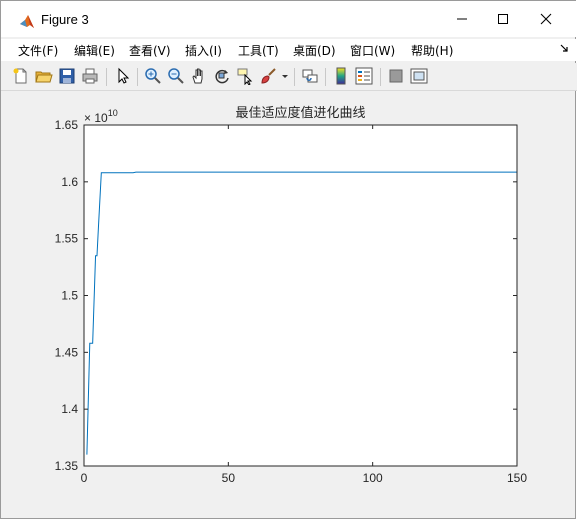 The width and height of the screenshot is (578, 521). What do you see at coordinates (69, 182) in the screenshot?
I see `y-tick-label: 1.6` at bounding box center [69, 182].